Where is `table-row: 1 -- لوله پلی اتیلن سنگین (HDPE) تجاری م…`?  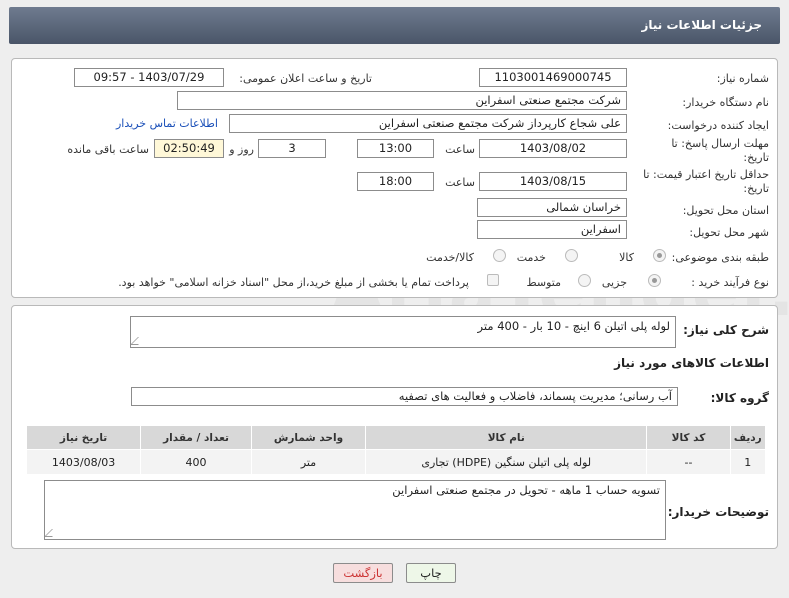 table-row: 1 -- لوله پلی اتیلن سنگین (HDPE) تجاری م… is located at coordinates (396, 462).